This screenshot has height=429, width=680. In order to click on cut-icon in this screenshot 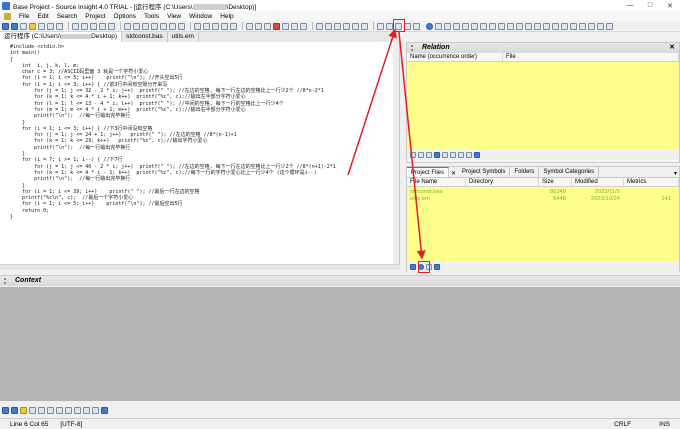, I will do `click(75, 26)`.